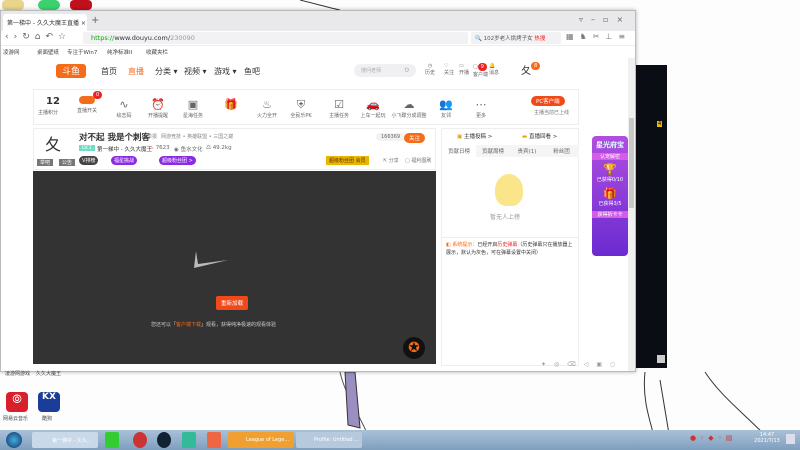 Image resolution: width=800 pixels, height=450 pixels. Describe the element at coordinates (87, 100) in the screenshot. I see `live-toggle` at that location.